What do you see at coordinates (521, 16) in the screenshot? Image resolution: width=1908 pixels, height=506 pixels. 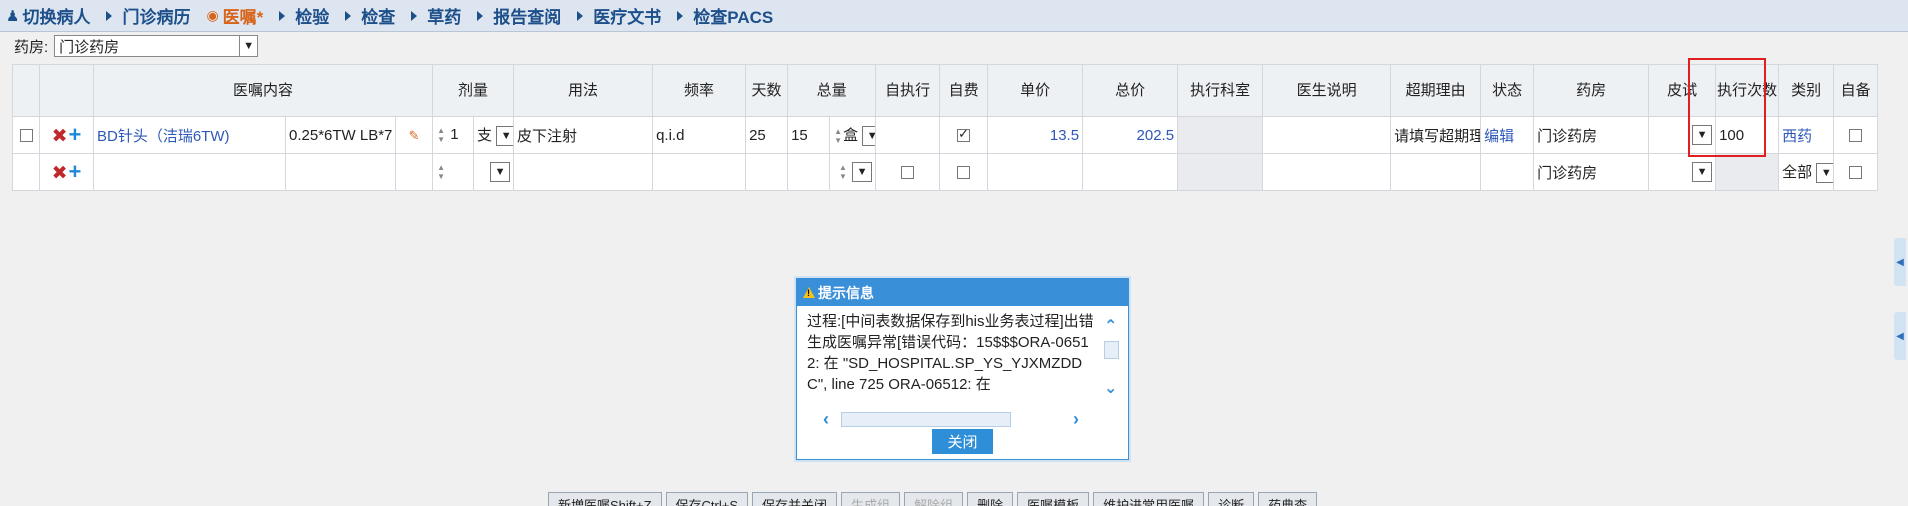 I see `nav-reports: 报告查阅` at bounding box center [521, 16].